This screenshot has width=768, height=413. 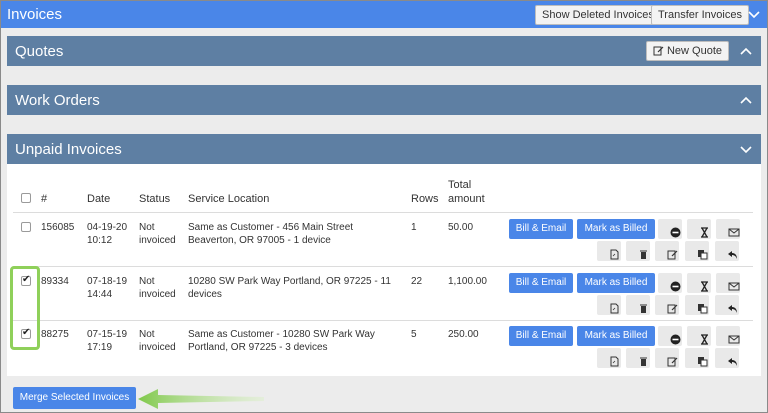 I want to click on invoice-date: 04-19-20, so click(x=107, y=227).